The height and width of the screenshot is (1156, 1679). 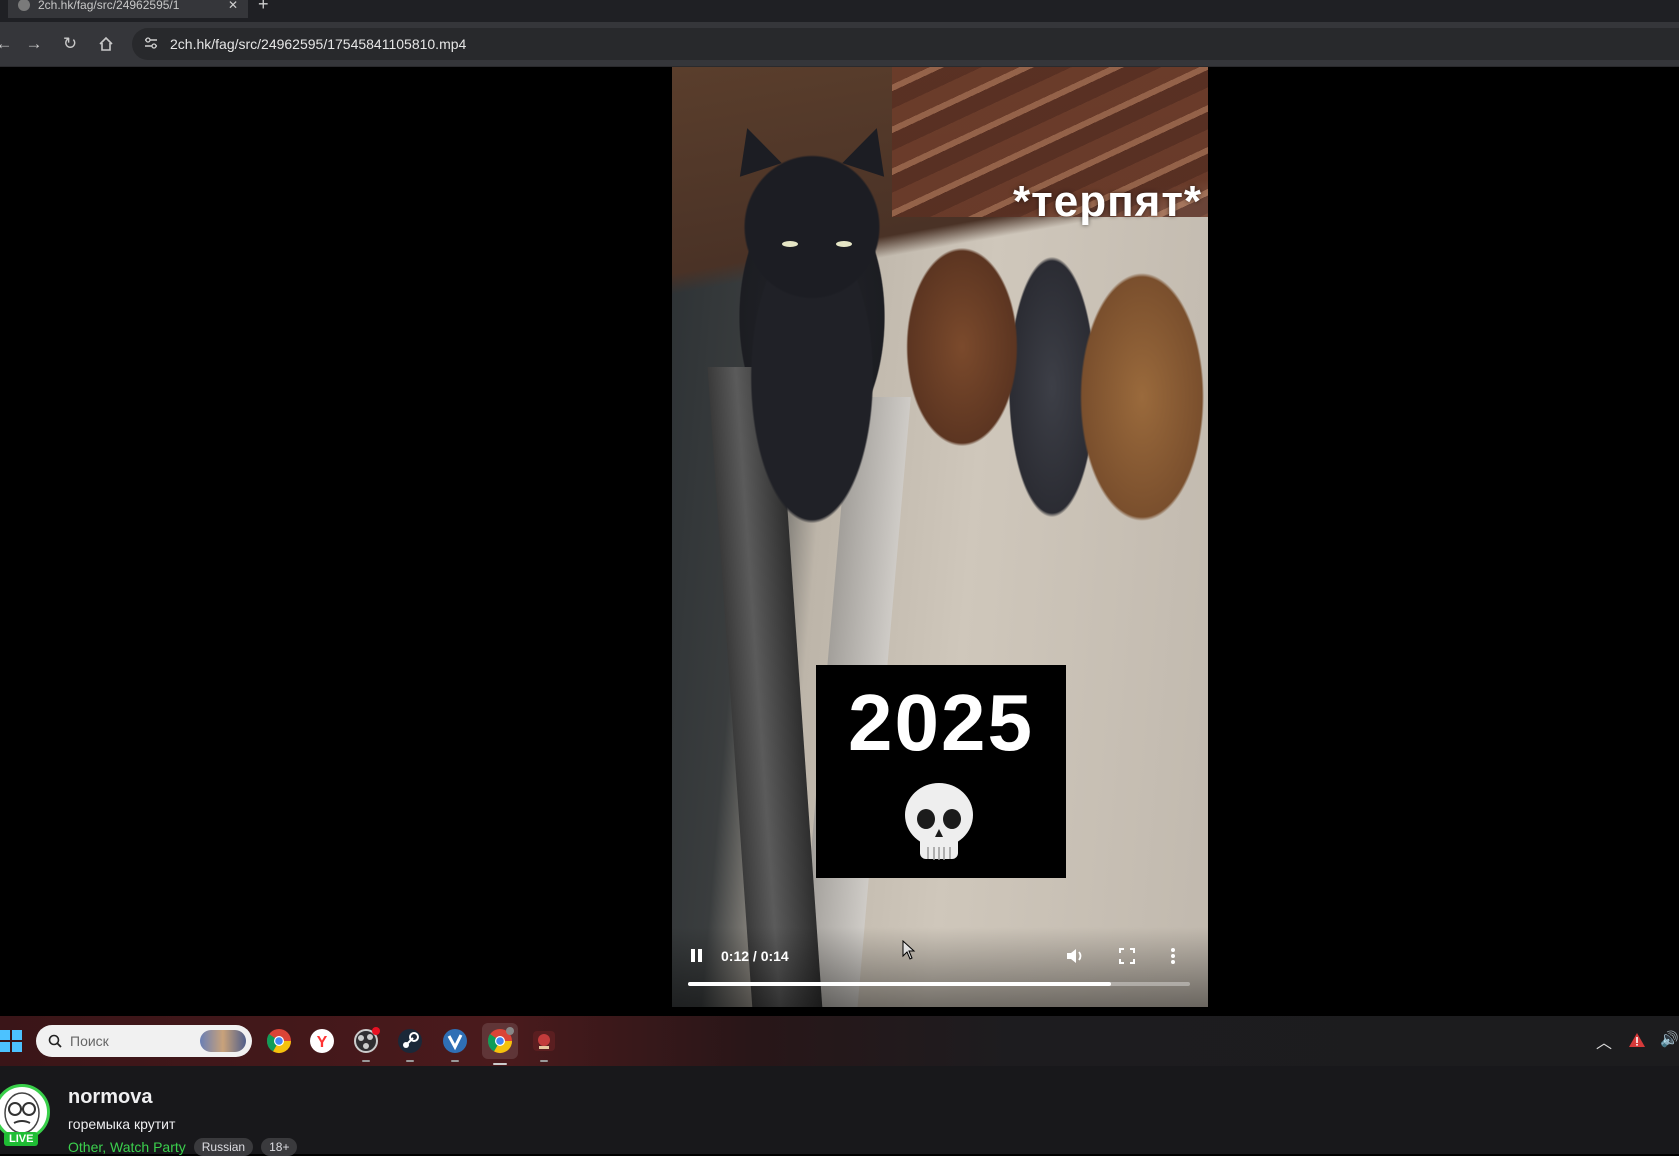 What do you see at coordinates (1604, 1041) in the screenshot?
I see `tray-expand-icon: ︿` at bounding box center [1604, 1041].